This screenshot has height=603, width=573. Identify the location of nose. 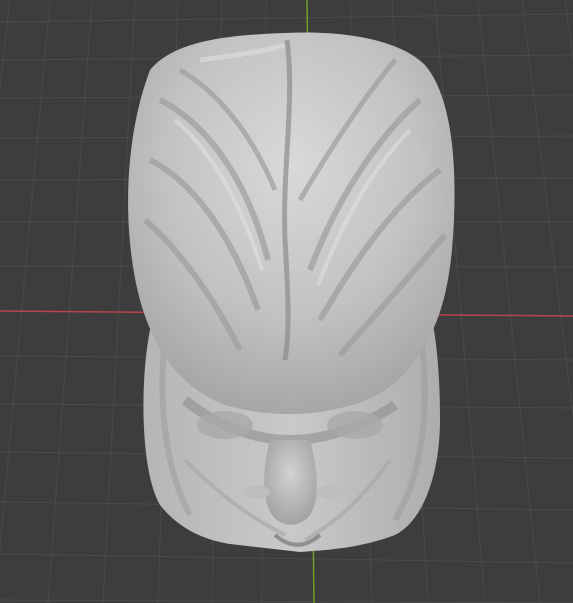
(290, 482).